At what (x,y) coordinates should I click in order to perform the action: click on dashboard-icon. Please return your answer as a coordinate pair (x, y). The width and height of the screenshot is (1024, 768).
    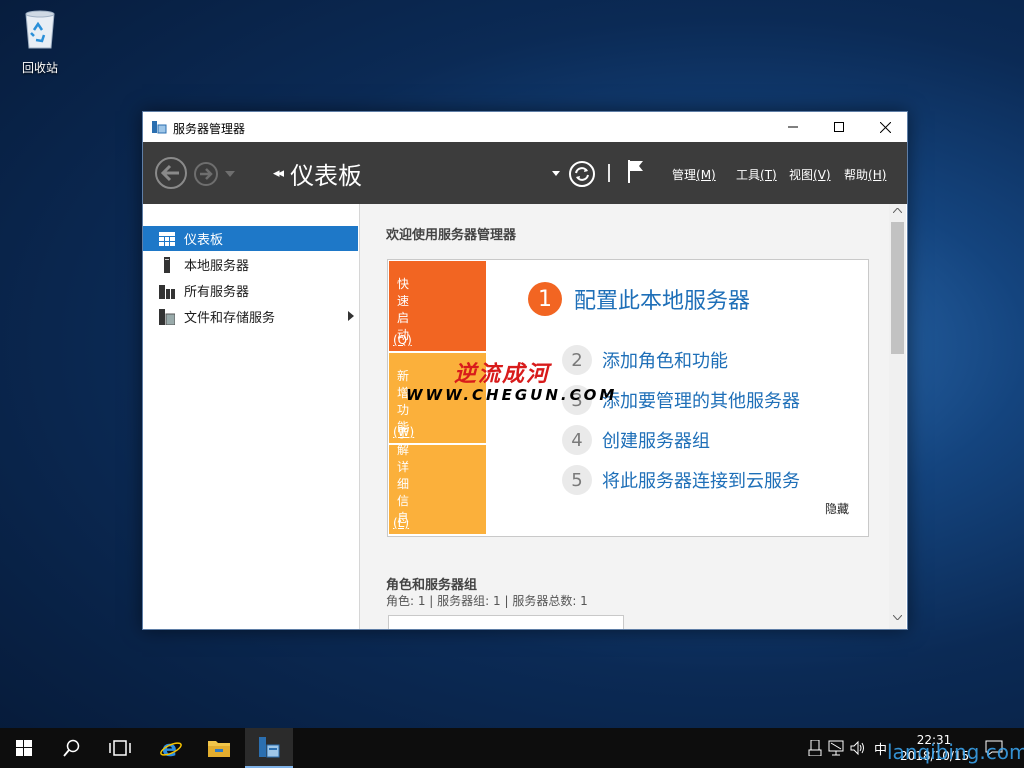
    Looking at the image, I should click on (167, 239).